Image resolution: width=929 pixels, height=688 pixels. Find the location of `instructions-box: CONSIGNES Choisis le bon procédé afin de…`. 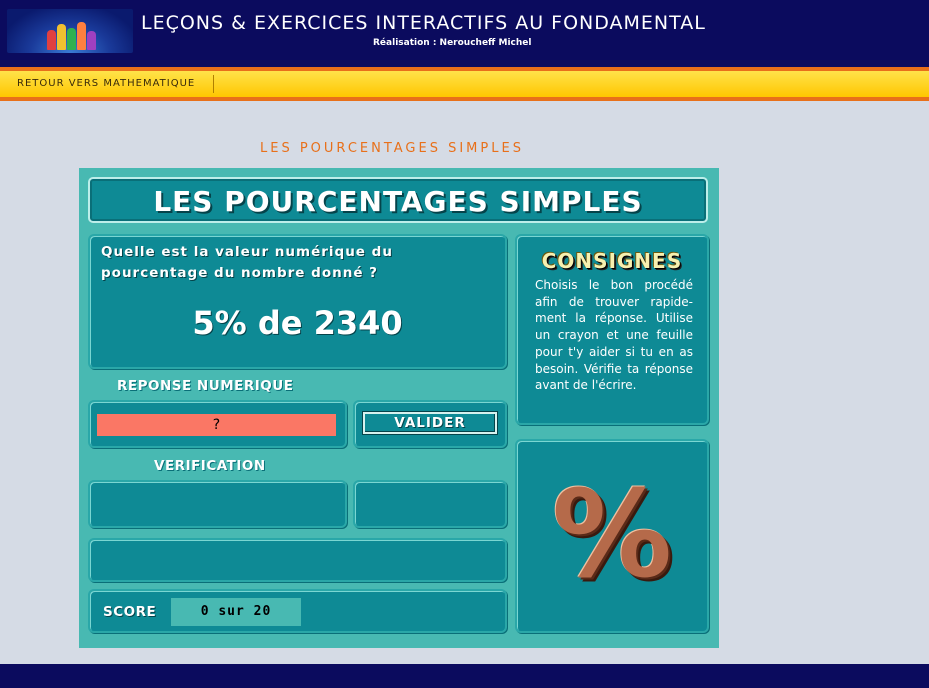

instructions-box: CONSIGNES Choisis le bon procédé afin de… is located at coordinates (612, 329).